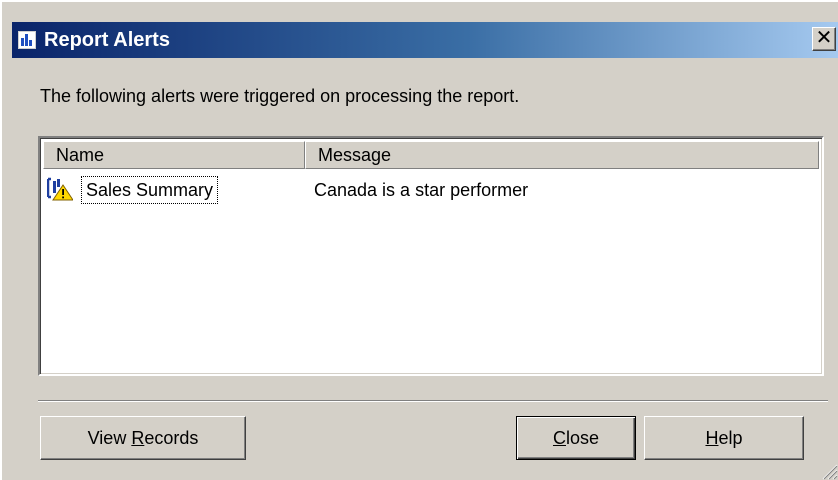 This screenshot has width=838, height=480. What do you see at coordinates (562, 155) in the screenshot?
I see `column-header-message: Message` at bounding box center [562, 155].